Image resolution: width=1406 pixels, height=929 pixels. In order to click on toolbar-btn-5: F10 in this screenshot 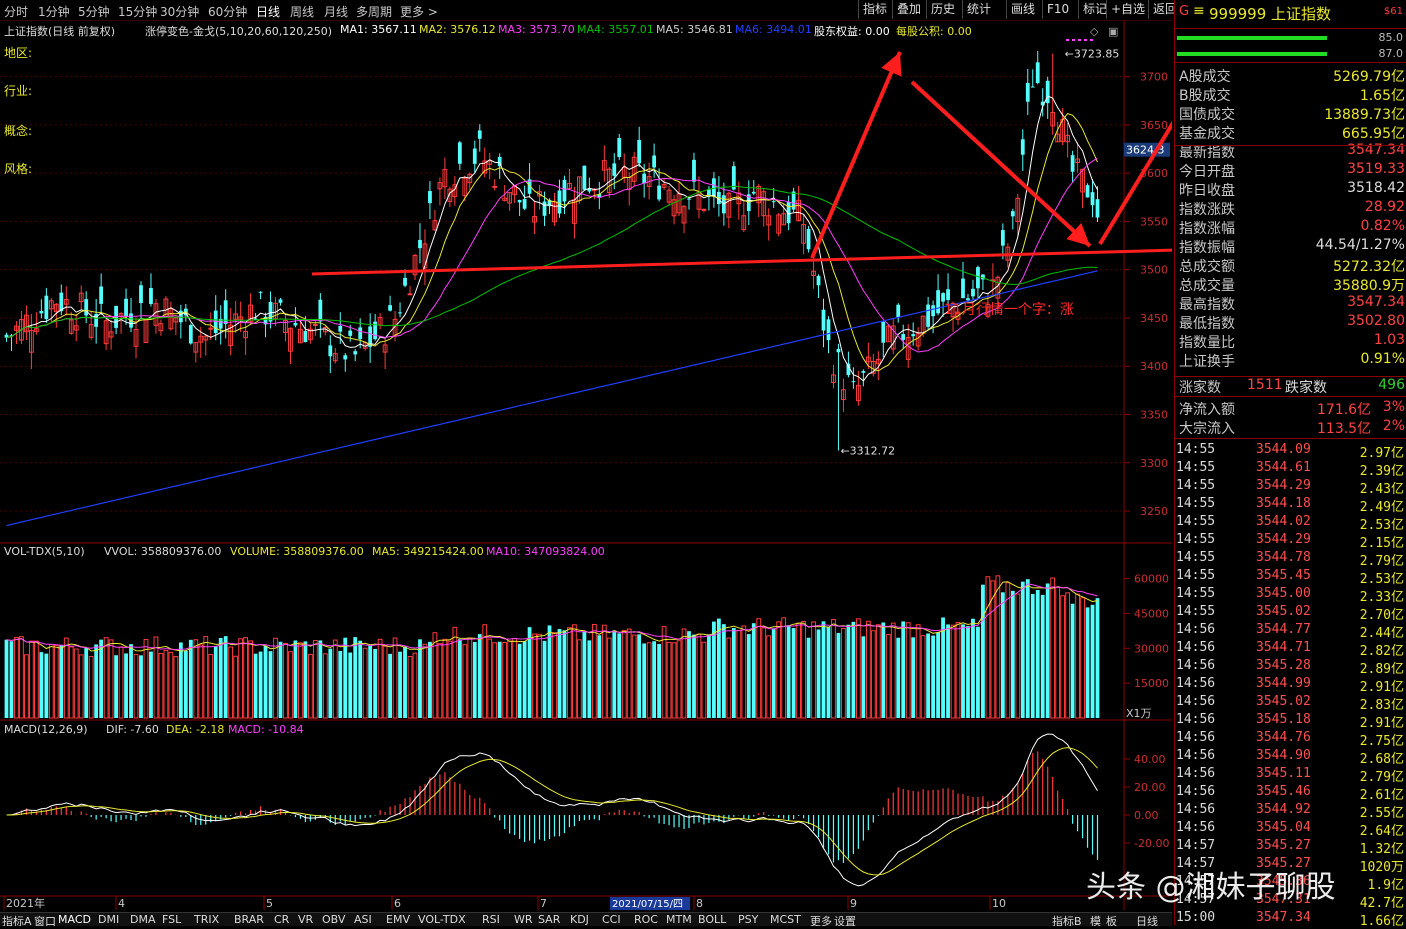, I will do `click(1057, 9)`.